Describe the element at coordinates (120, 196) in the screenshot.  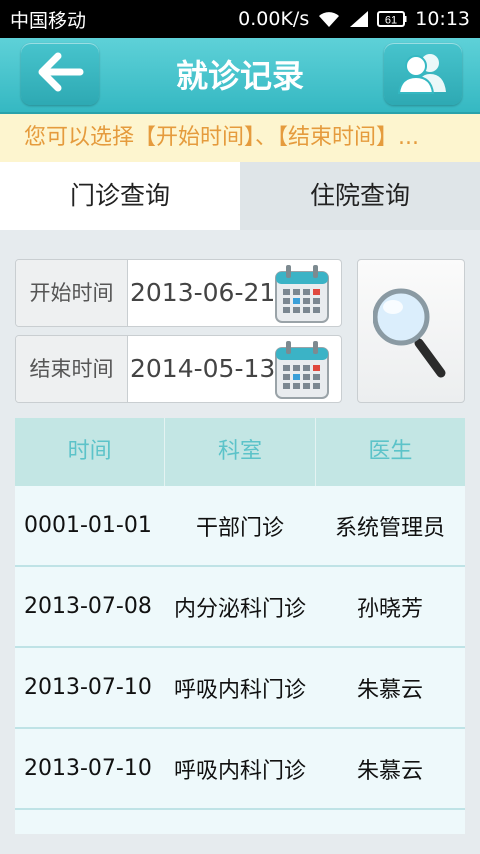
I see `tab-outpatient: 门诊查询` at that location.